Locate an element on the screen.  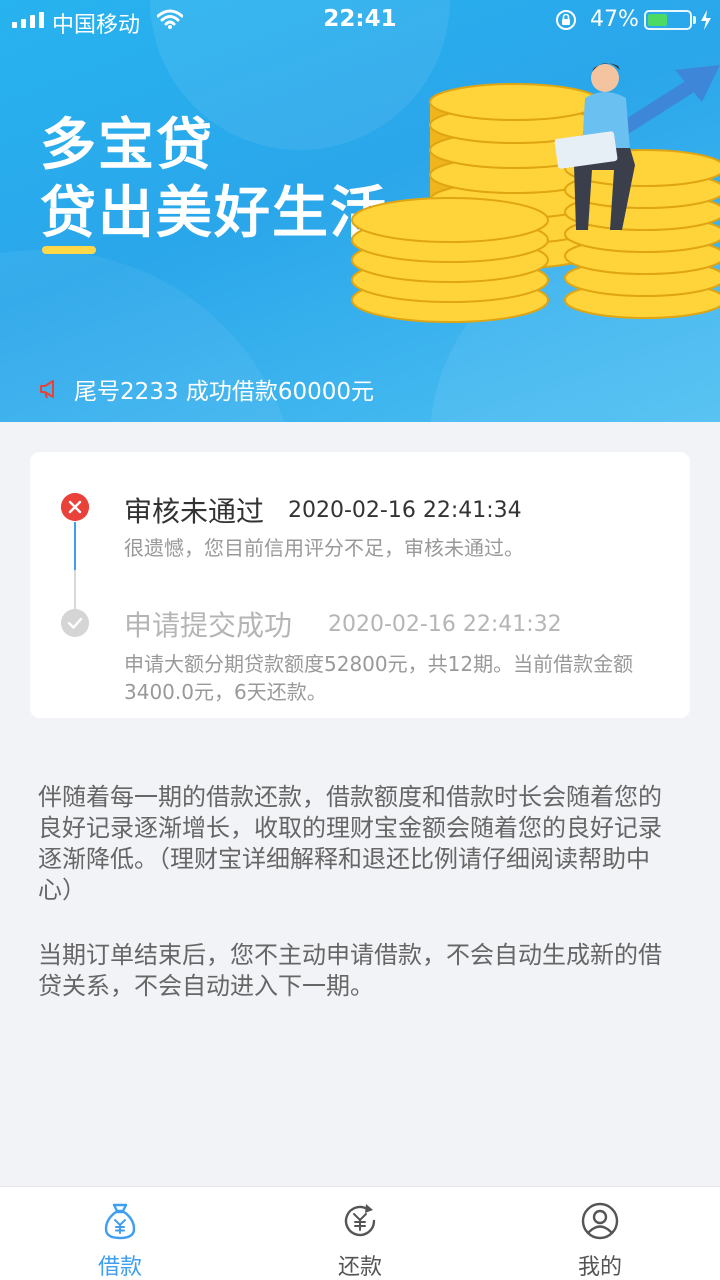
status-bar: 中国移动 22:41 47% is located at coordinates (360, 20).